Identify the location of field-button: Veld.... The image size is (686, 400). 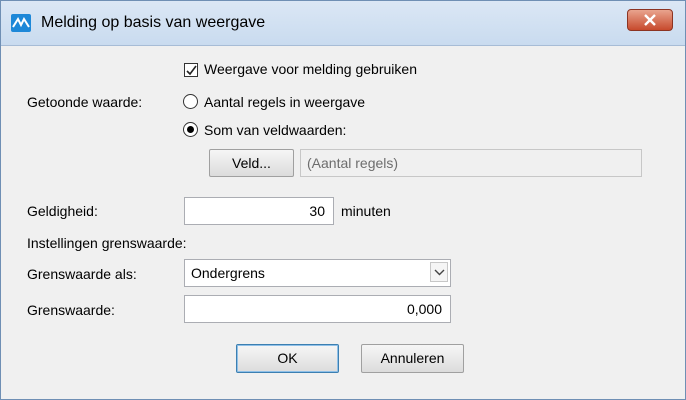
(251, 163).